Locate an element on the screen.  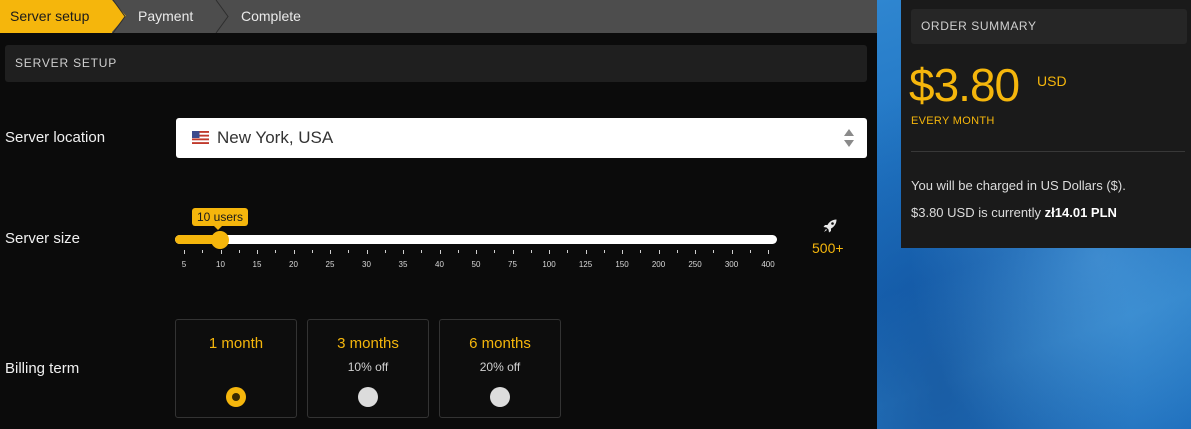
slider-value-tooltip: 10 users is located at coordinates (220, 219).